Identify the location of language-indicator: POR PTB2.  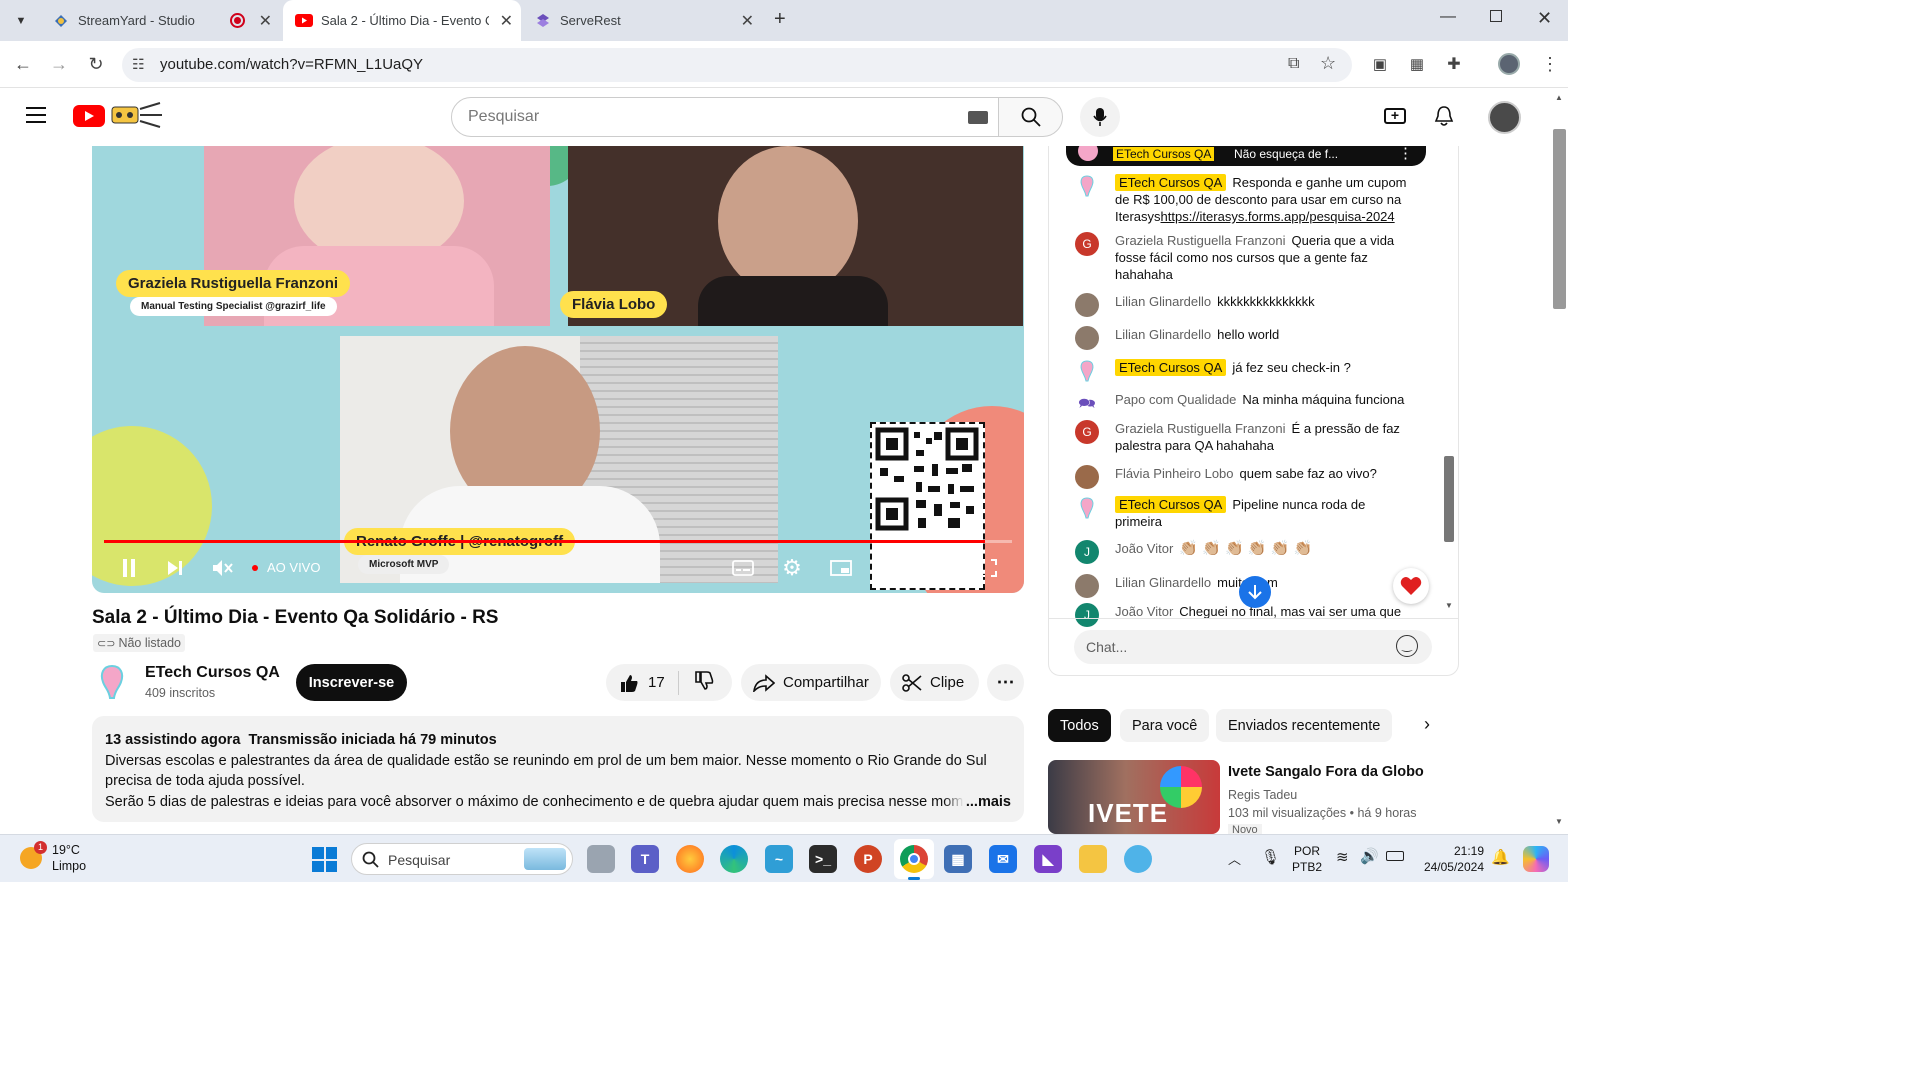
(1307, 859).